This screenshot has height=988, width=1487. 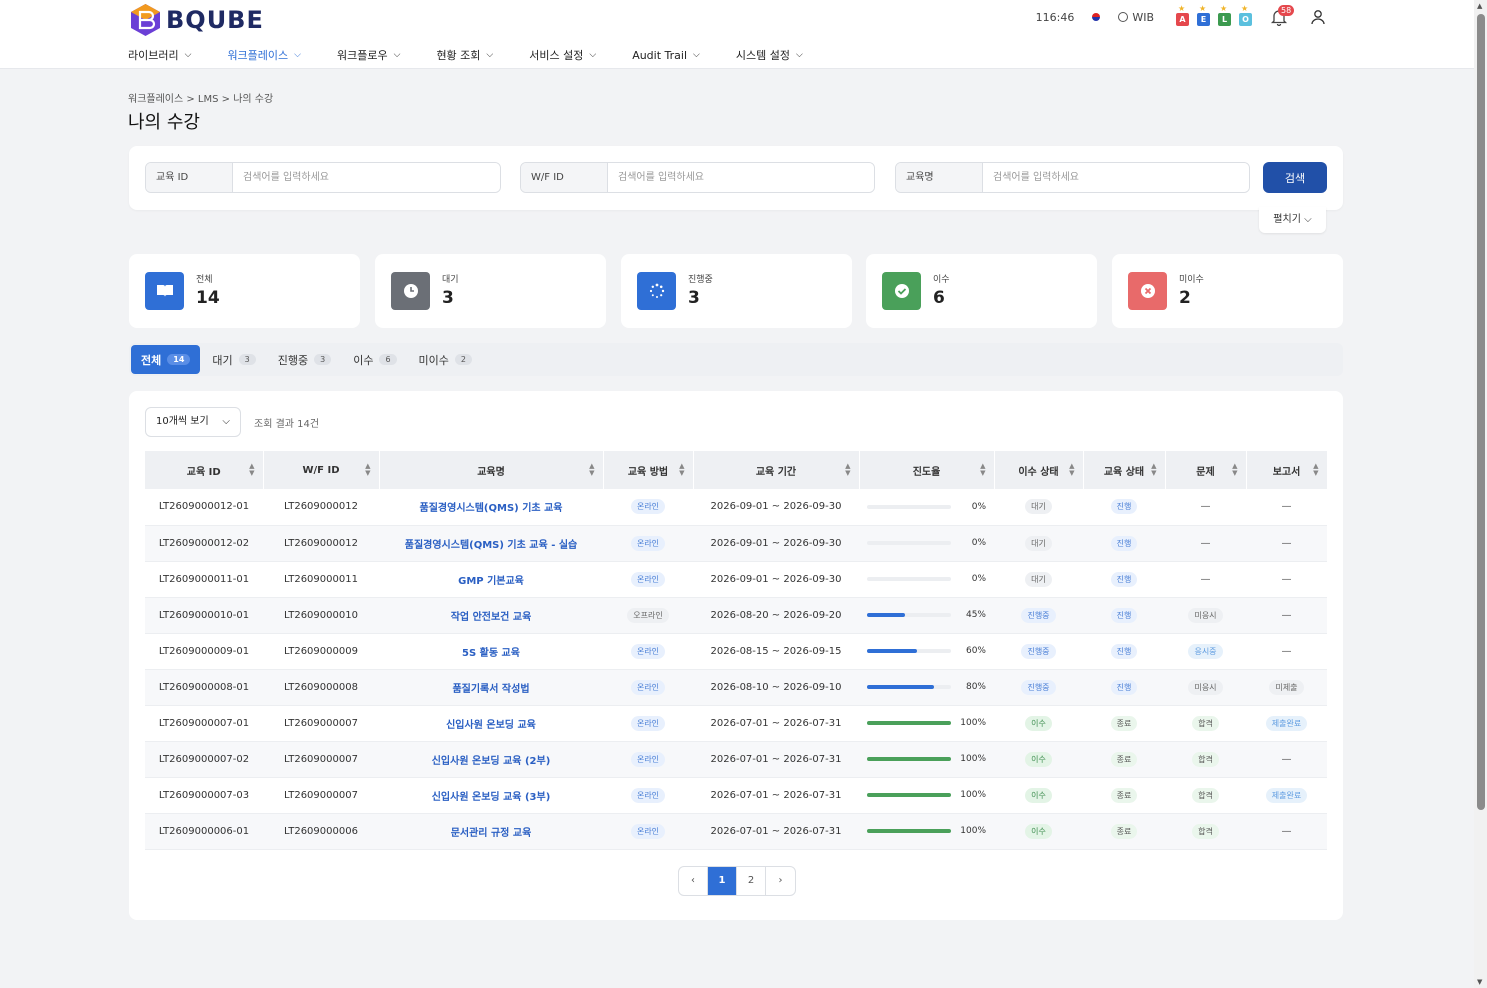 What do you see at coordinates (1205, 615) in the screenshot?
I see `quiz-cell: 미응시` at bounding box center [1205, 615].